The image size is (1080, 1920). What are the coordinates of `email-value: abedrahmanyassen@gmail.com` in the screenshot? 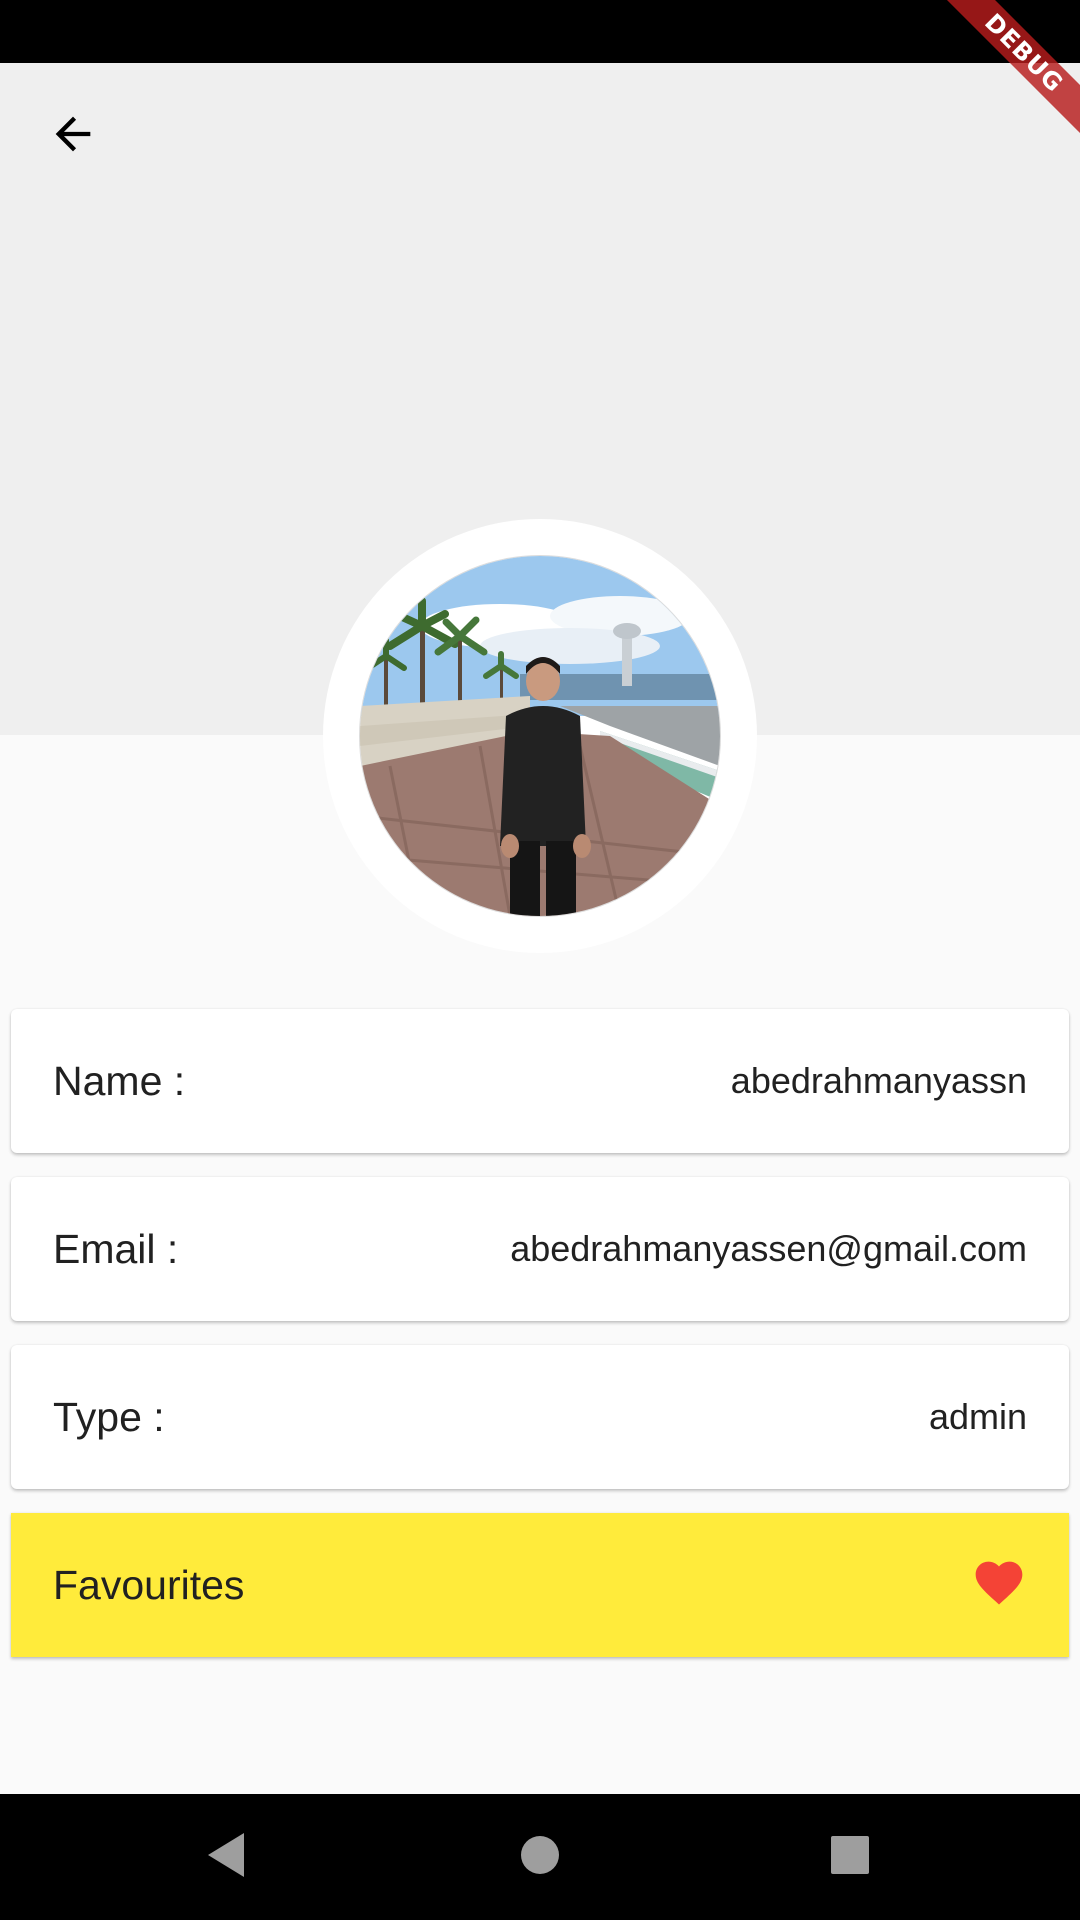 It's located at (768, 1248).